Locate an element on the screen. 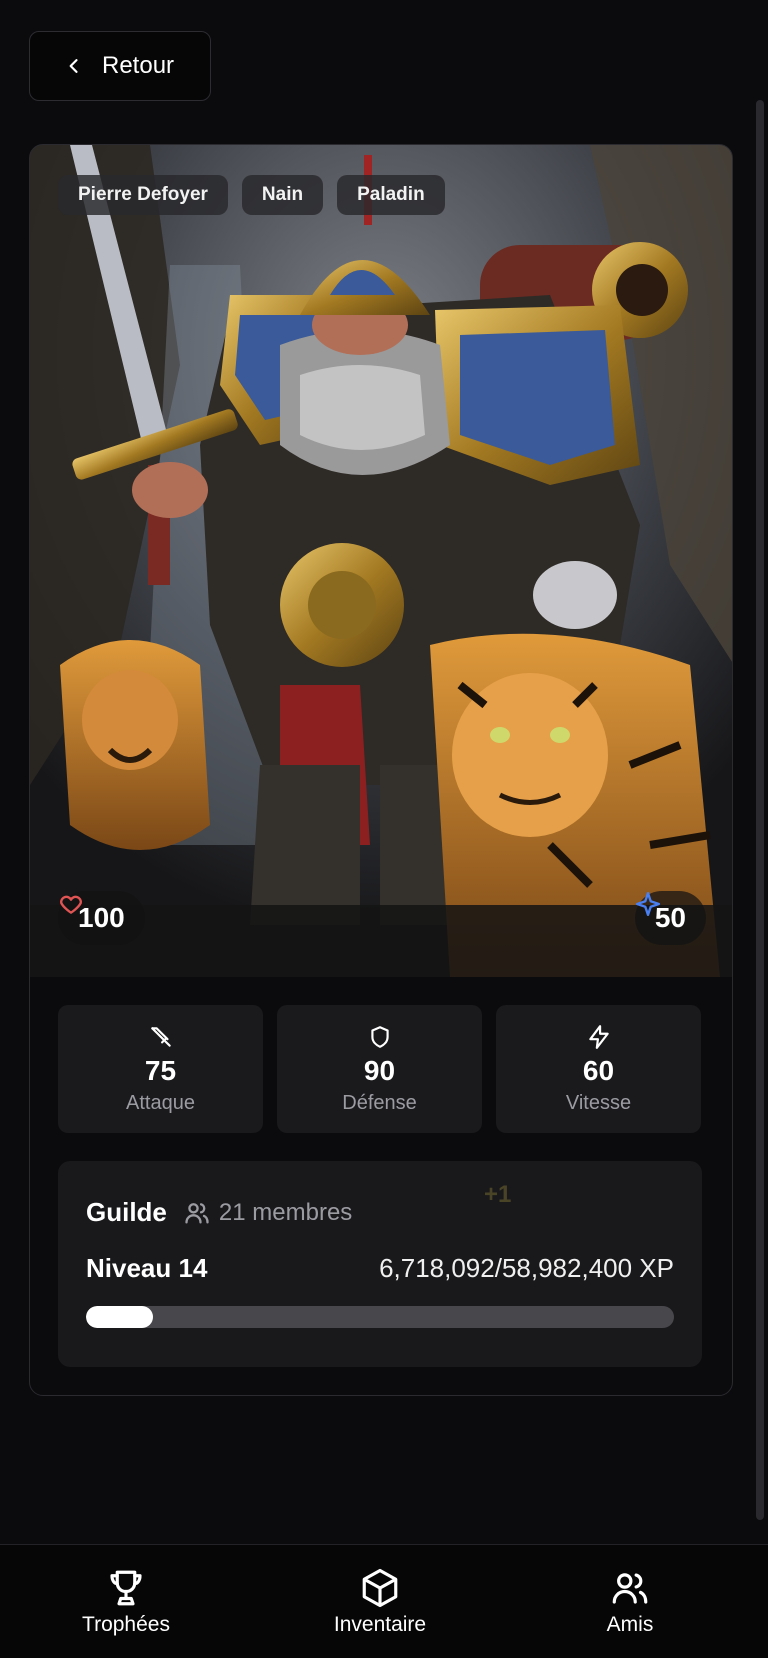  health-badge: 100 is located at coordinates (101, 918).